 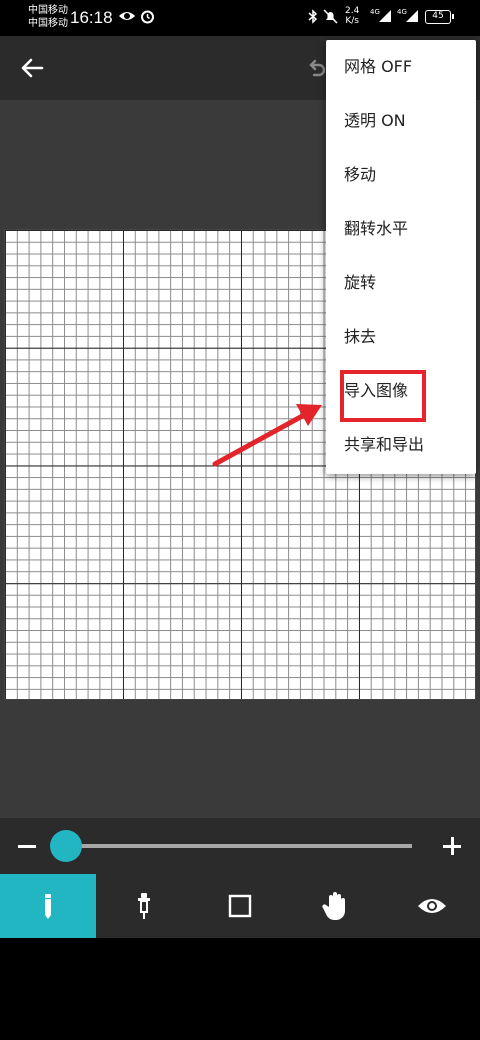 What do you see at coordinates (401, 175) in the screenshot?
I see `menu-item-move: 移动` at bounding box center [401, 175].